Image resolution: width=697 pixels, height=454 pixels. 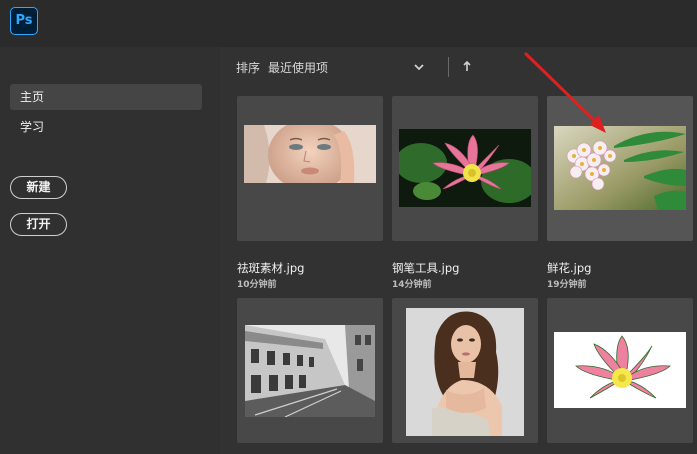 I want to click on file-time: 14分钟前, so click(x=412, y=285).